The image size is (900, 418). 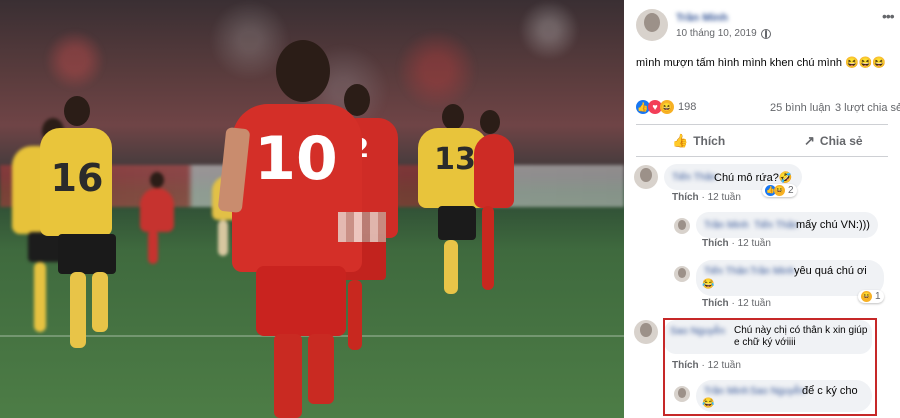 I want to click on comment-author: Tiến Thân, so click(x=694, y=177).